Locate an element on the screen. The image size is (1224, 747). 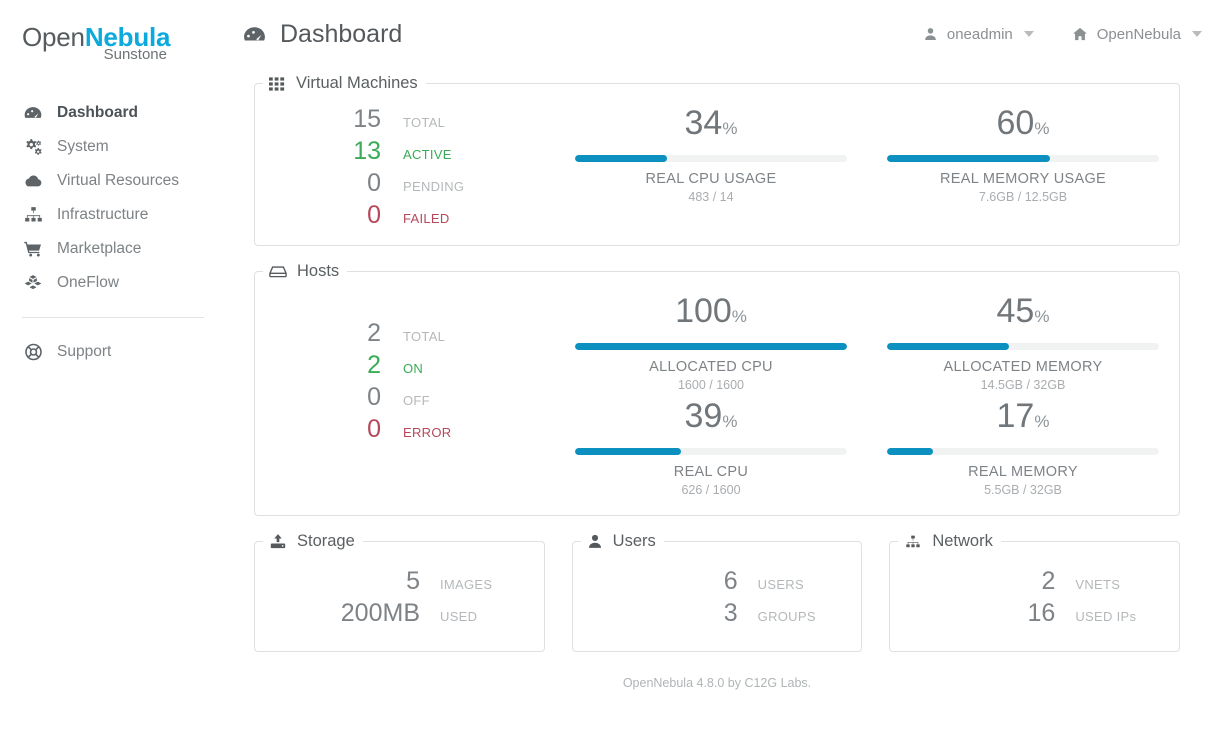
vm-counters: 15 TOTAL 13 ACTIVE 0 PENDING 0 FAILED is located at coordinates (405, 167).